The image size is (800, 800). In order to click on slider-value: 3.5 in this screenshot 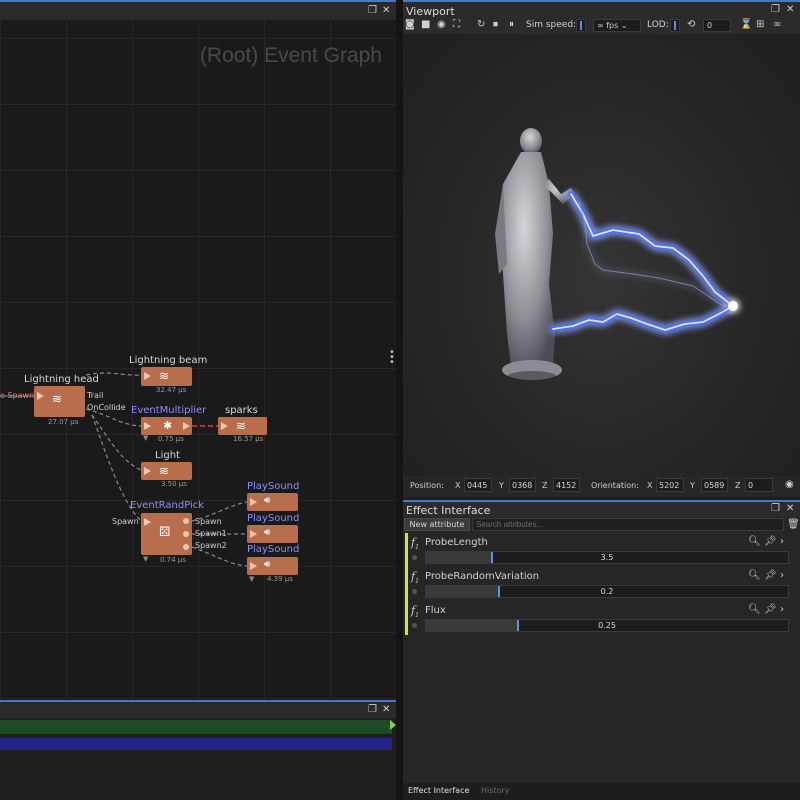, I will do `click(607, 557)`.